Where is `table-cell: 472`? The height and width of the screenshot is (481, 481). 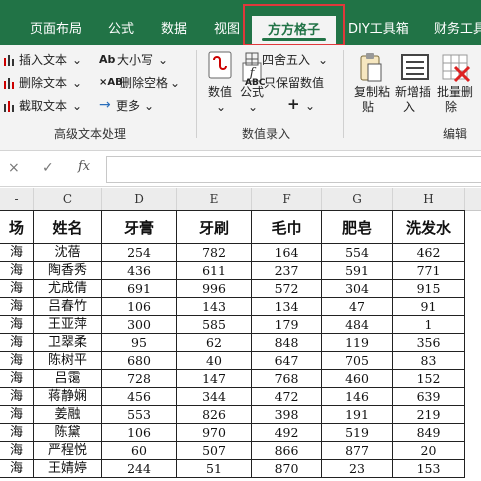
table-cell: 472 is located at coordinates (287, 397).